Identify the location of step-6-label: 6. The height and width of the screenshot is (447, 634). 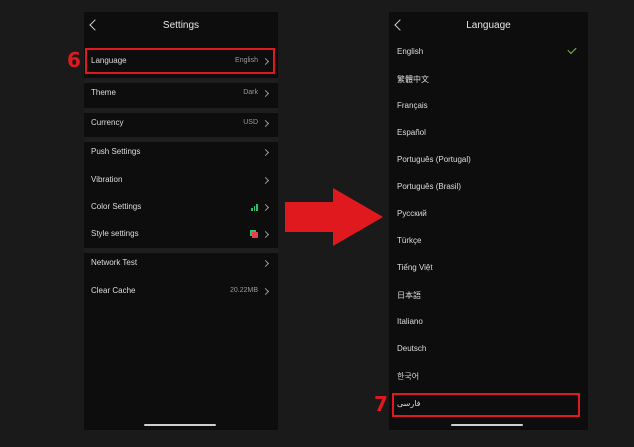
(74, 60).